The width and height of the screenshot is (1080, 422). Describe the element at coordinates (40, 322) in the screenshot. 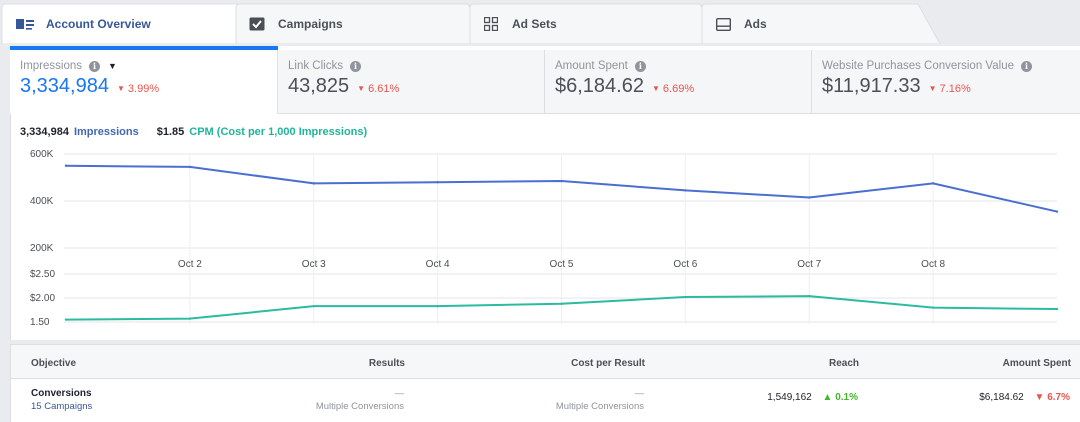

I see `y-tick-label: 1.50` at that location.